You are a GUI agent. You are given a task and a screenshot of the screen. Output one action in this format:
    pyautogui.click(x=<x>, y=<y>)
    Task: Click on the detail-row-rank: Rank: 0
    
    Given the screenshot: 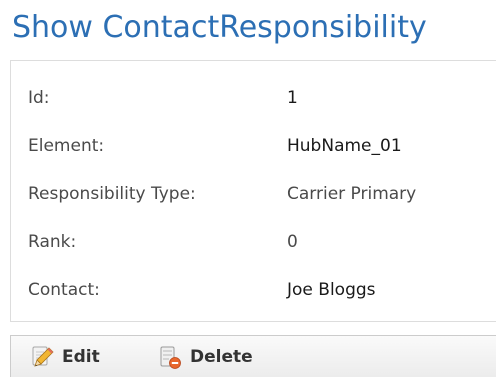 What is the action you would take?
    pyautogui.click(x=253, y=242)
    